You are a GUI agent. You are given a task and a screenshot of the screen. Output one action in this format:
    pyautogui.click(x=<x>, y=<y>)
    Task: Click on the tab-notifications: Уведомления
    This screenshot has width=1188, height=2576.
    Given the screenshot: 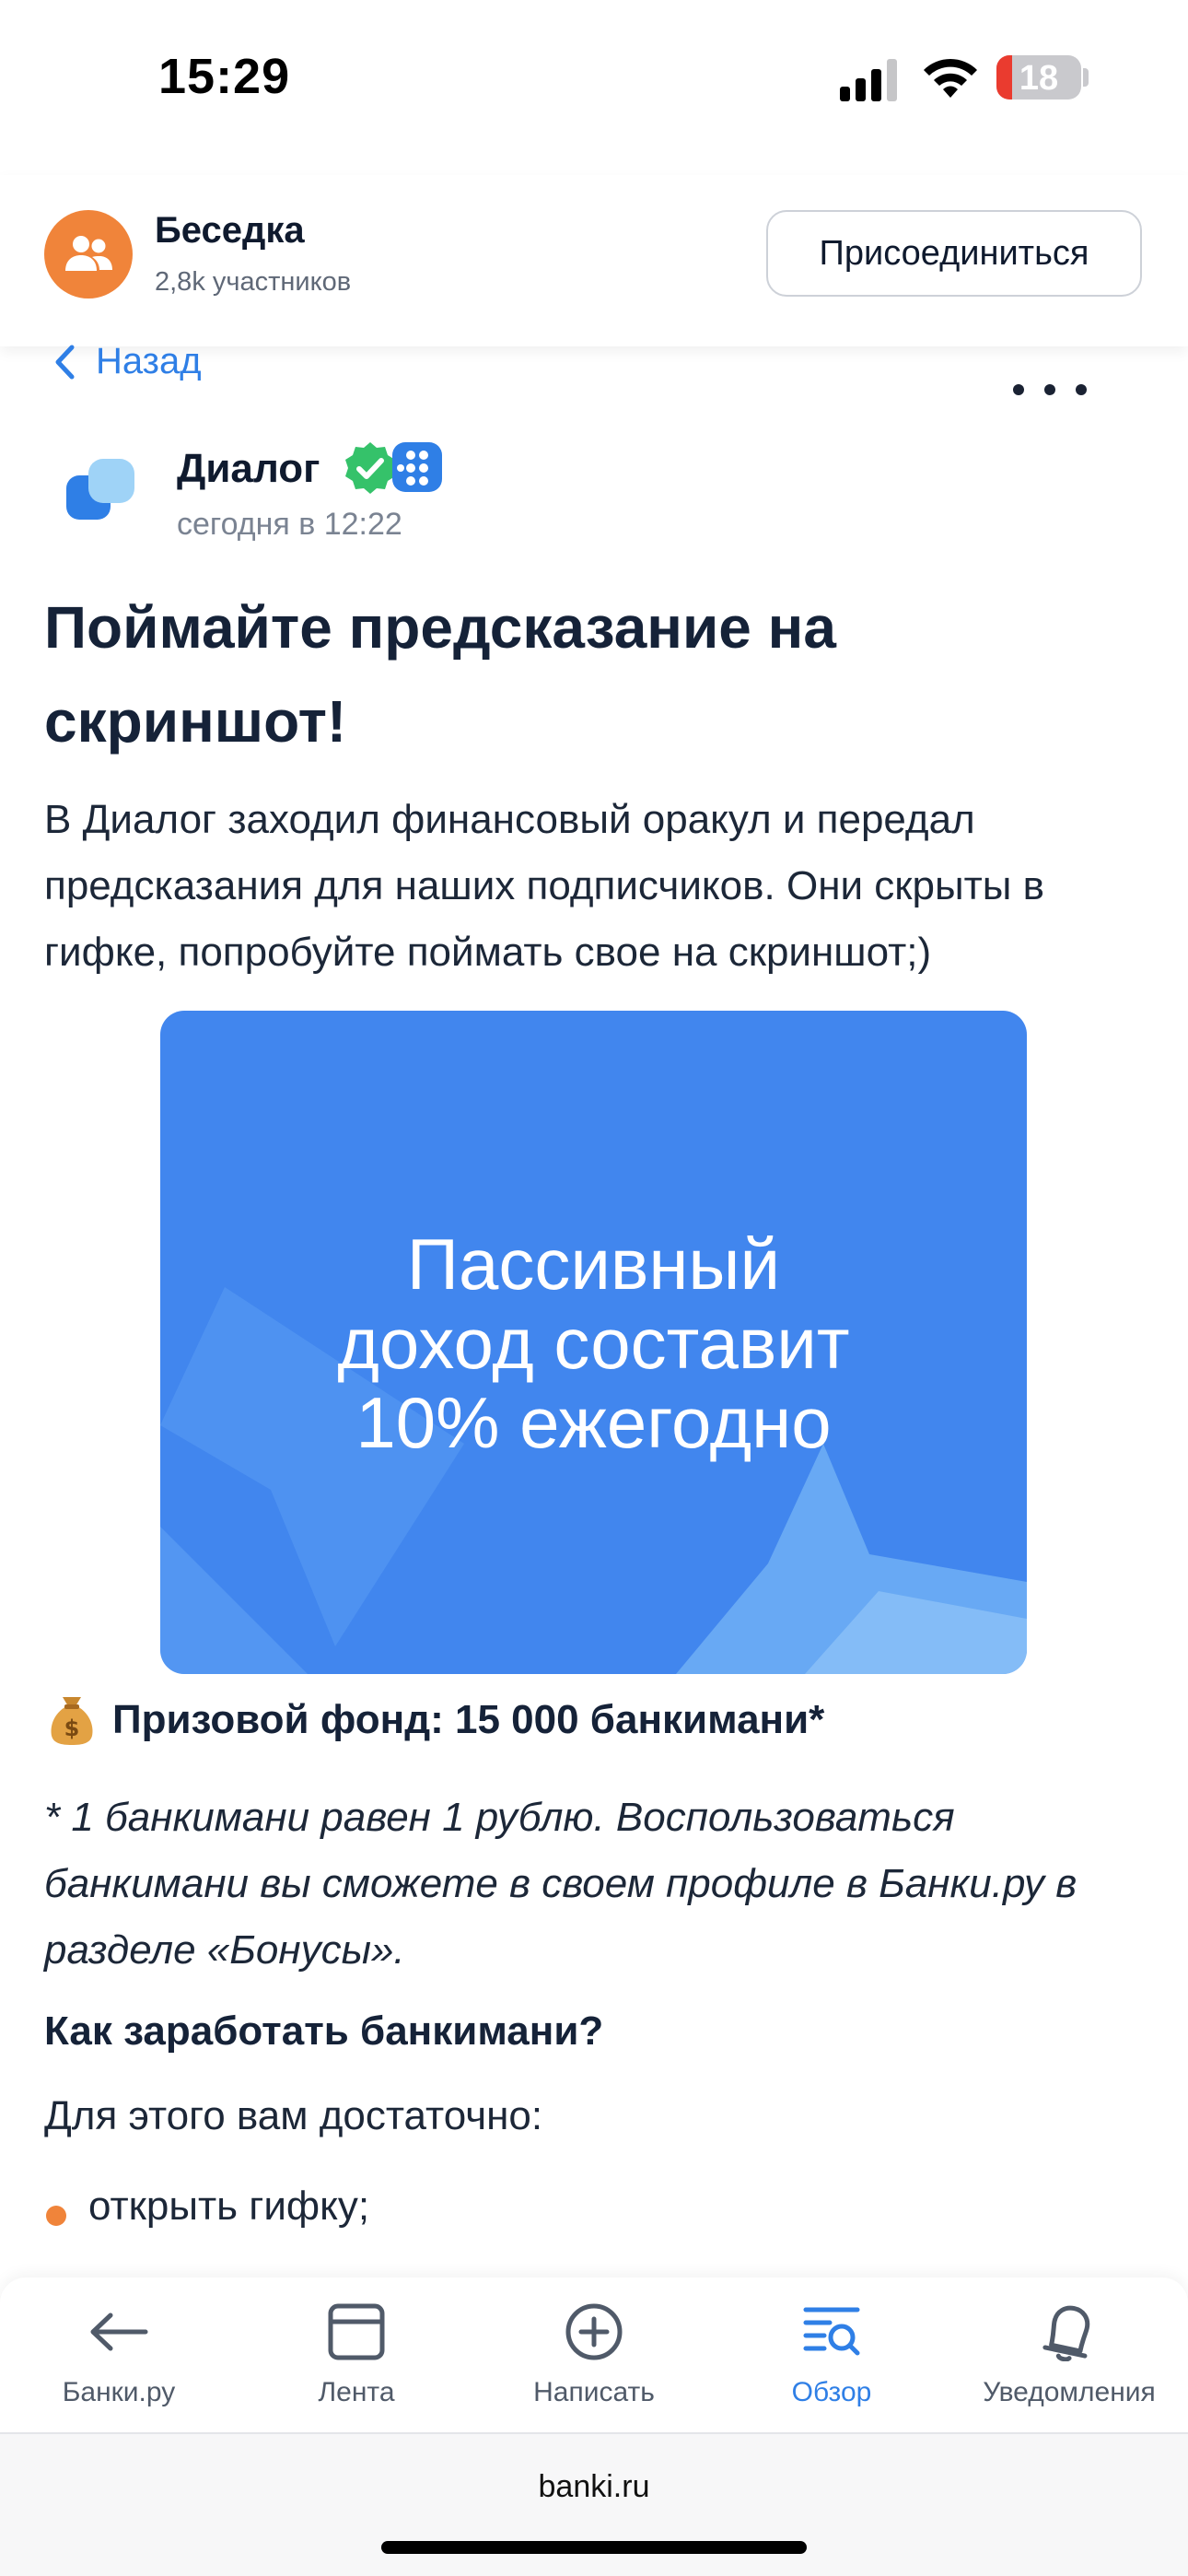 What is the action you would take?
    pyautogui.click(x=1069, y=2354)
    